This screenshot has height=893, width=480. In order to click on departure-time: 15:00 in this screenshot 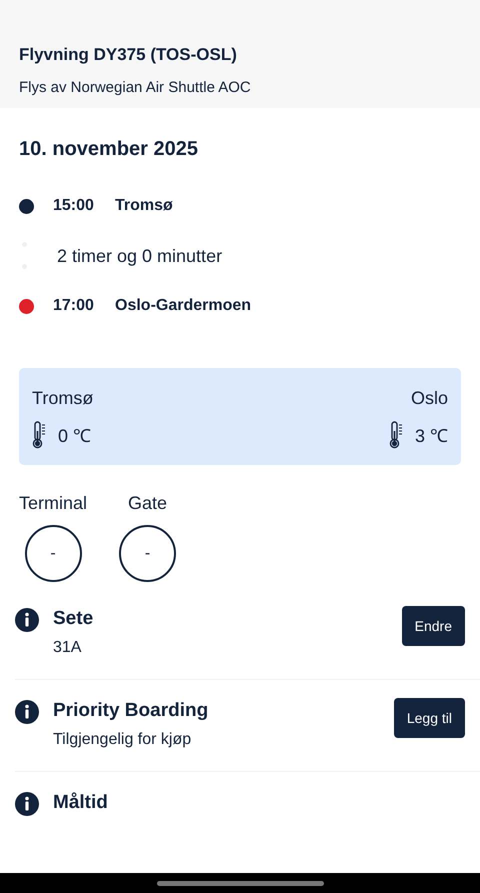, I will do `click(74, 206)`.